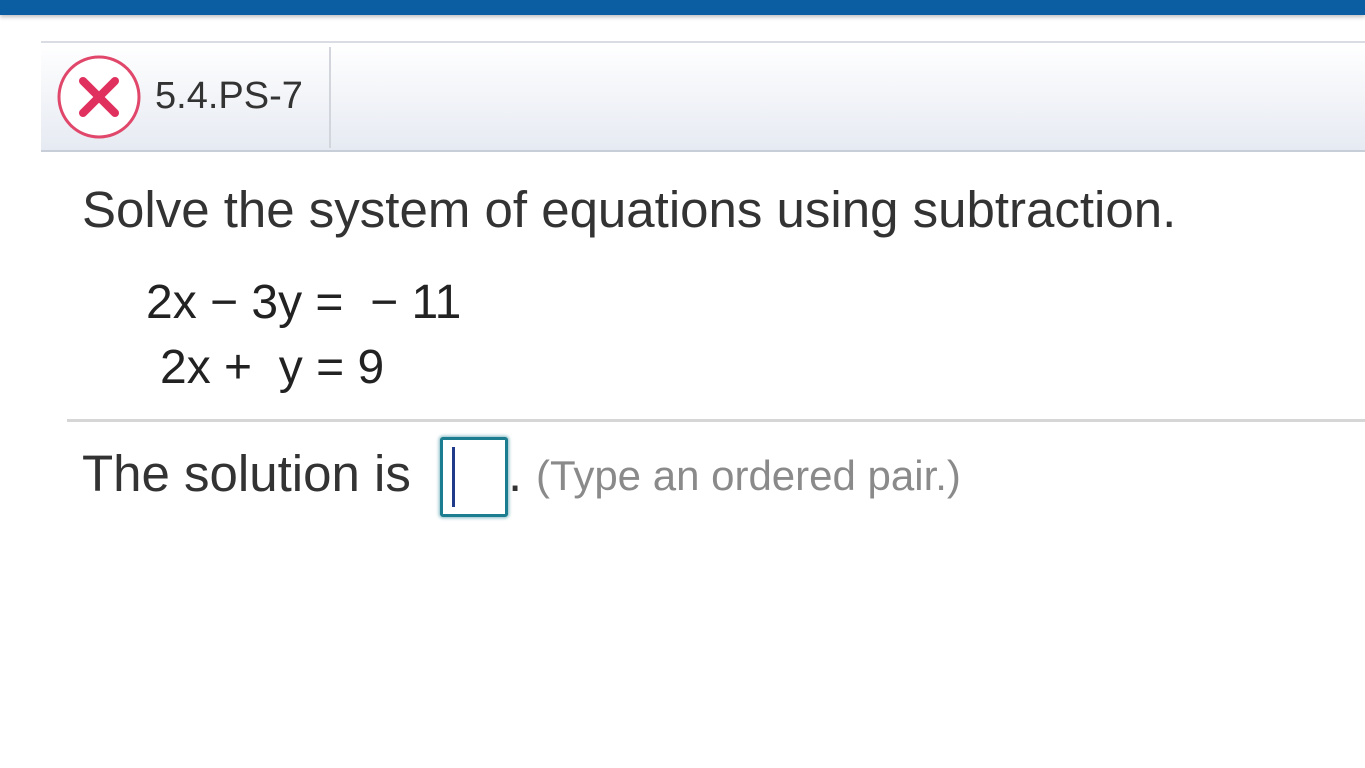 The image size is (1365, 768). I want to click on header-divider, so click(330, 97).